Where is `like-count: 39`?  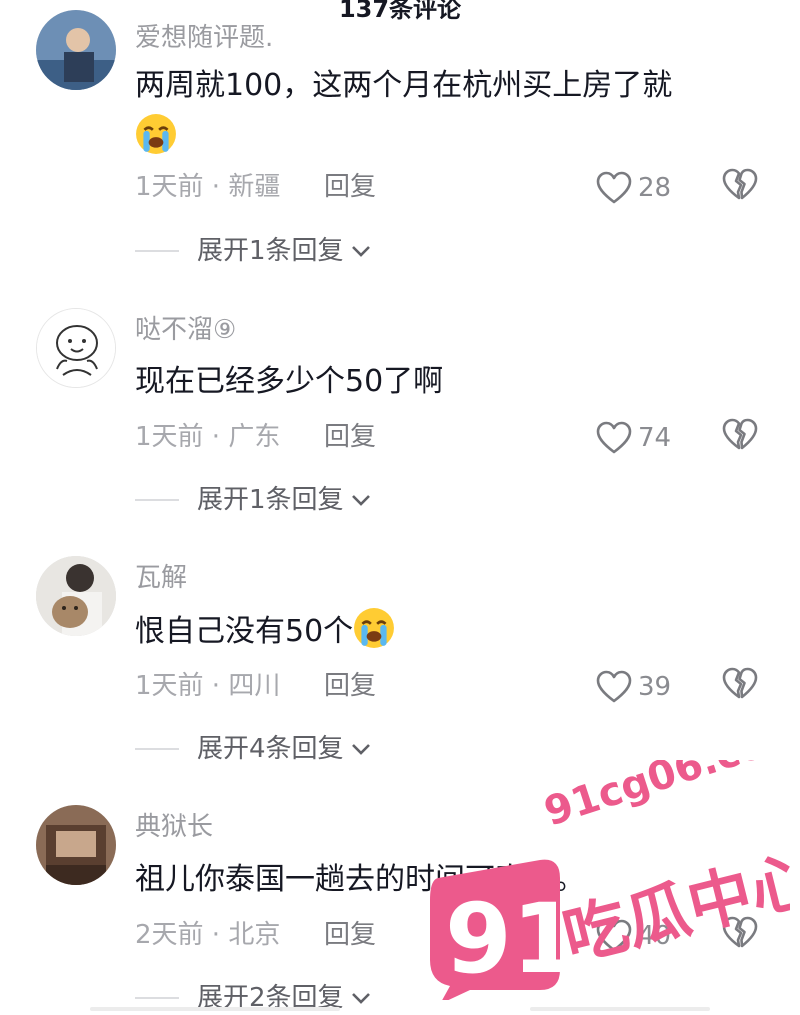
like-count: 39 is located at coordinates (655, 687).